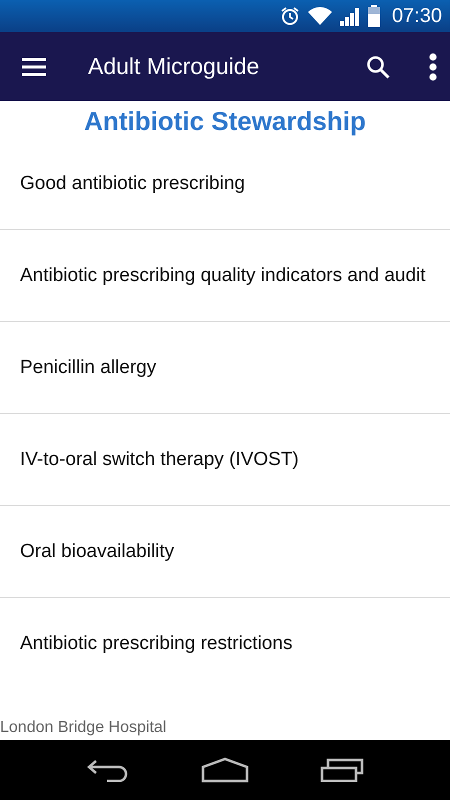 The height and width of the screenshot is (800, 450). I want to click on search-button, so click(378, 66).